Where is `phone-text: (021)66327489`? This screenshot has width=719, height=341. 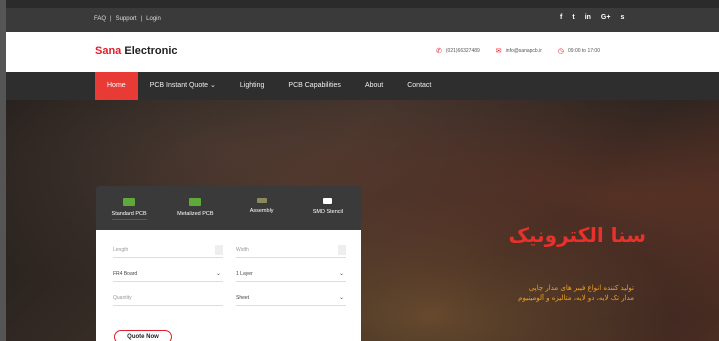 phone-text: (021)66327489 is located at coordinates (462, 51).